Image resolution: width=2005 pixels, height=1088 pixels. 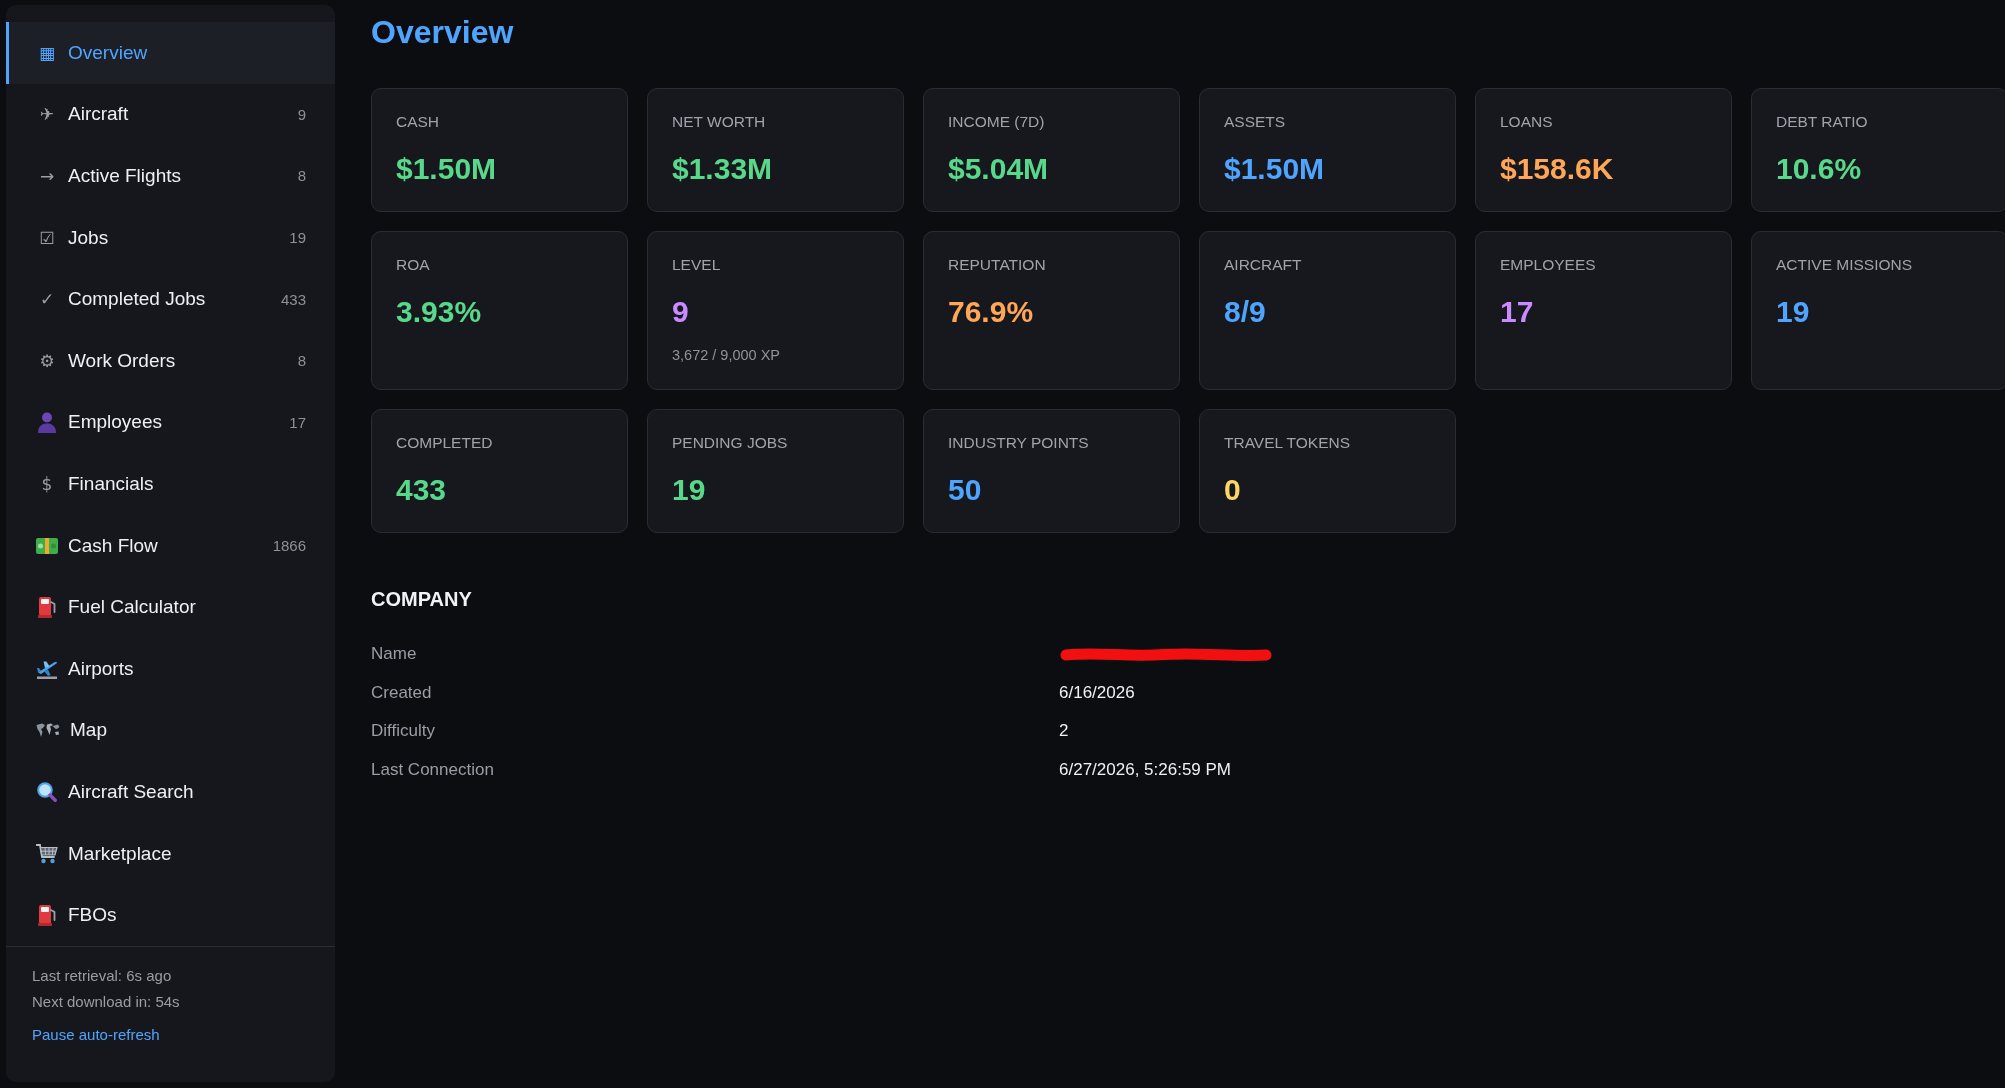 What do you see at coordinates (1263, 265) in the screenshot?
I see `stat-label: AIRCRAFT` at bounding box center [1263, 265].